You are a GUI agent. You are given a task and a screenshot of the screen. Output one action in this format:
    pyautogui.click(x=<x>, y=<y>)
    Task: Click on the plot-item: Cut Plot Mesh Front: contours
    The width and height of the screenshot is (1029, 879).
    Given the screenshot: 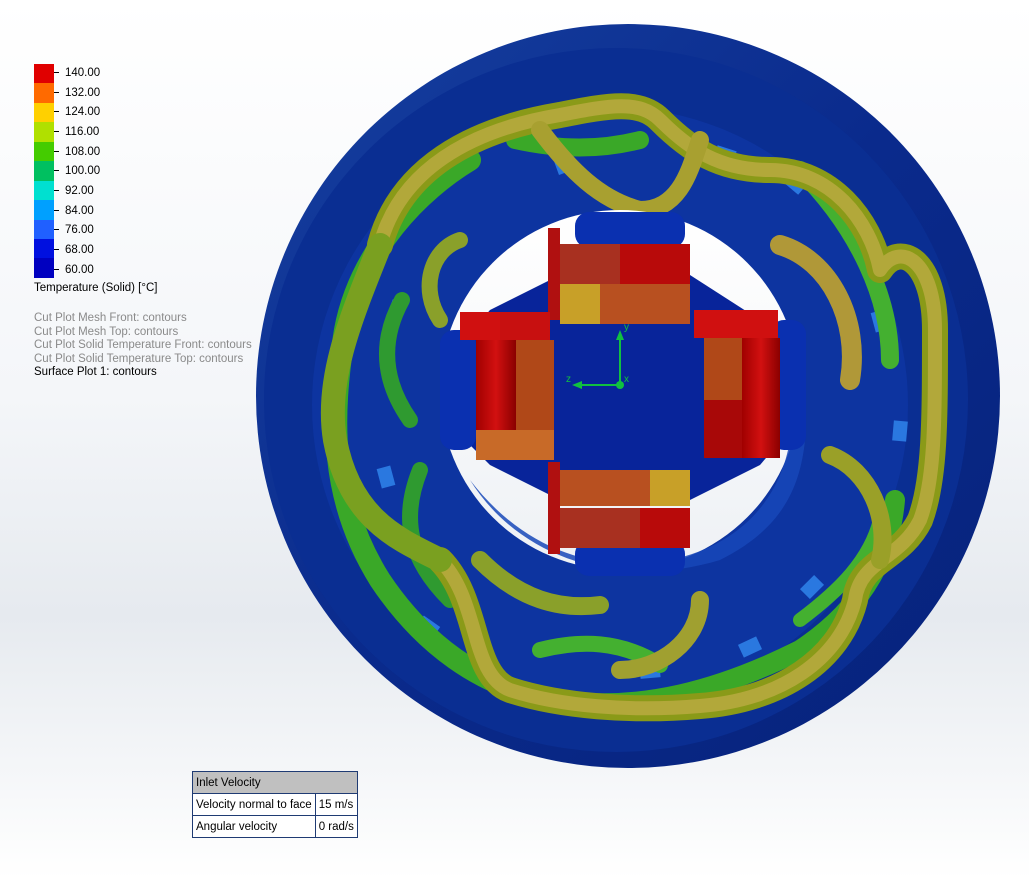 What is the action you would take?
    pyautogui.click(x=143, y=319)
    